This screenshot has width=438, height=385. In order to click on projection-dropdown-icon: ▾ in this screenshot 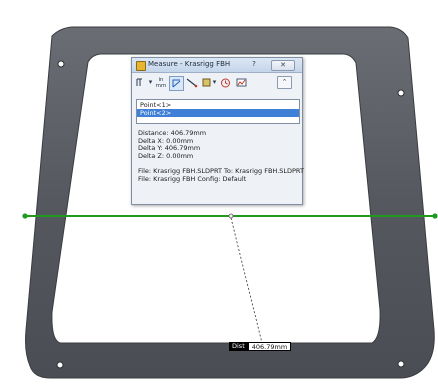, I will do `click(214, 82)`.